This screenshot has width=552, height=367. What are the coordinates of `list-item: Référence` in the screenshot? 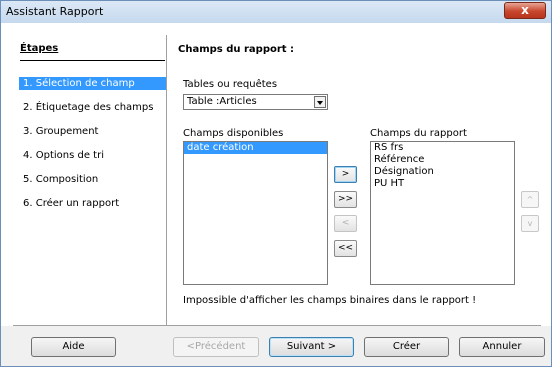 It's located at (442, 160).